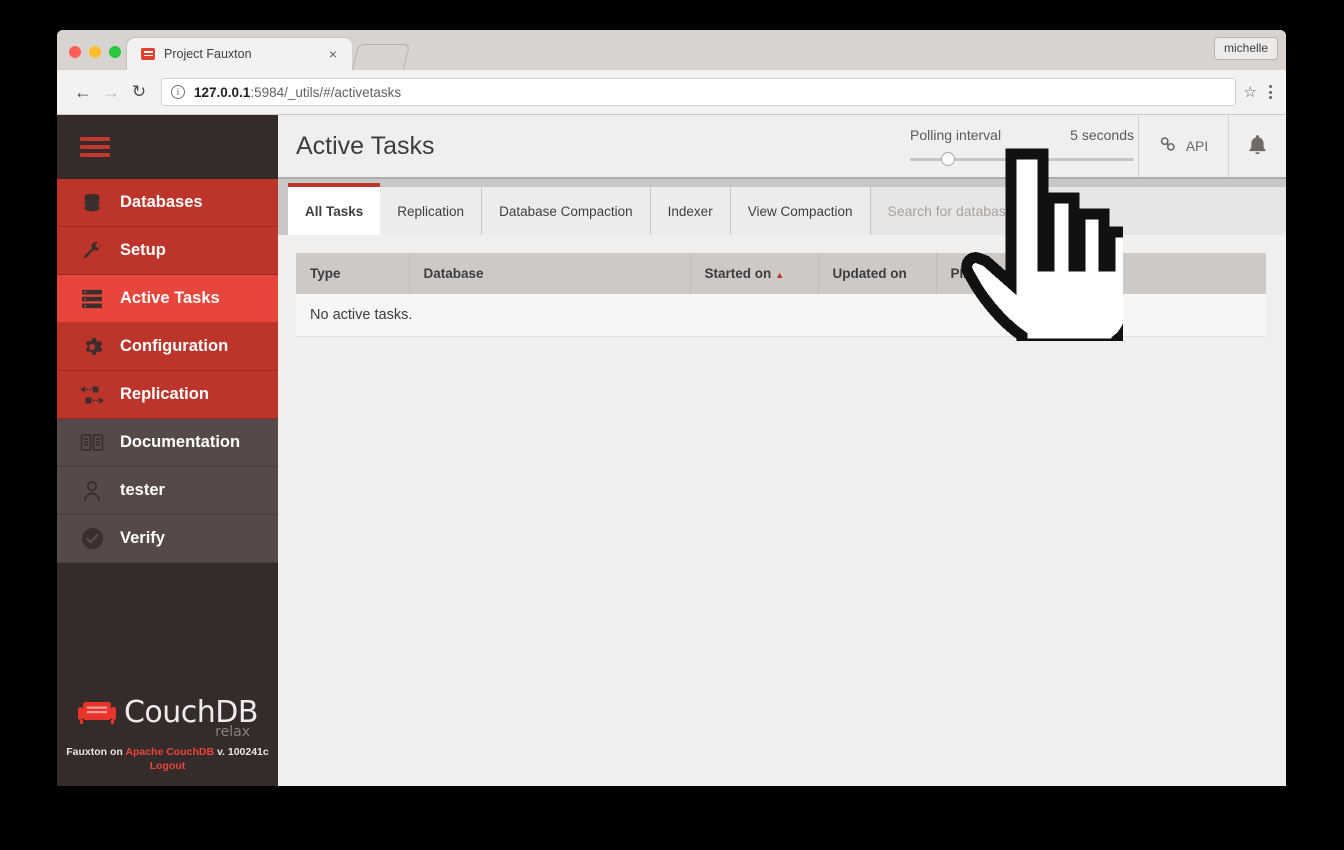 The height and width of the screenshot is (850, 1344). I want to click on sidebar-item-databases: Databases, so click(167, 203).